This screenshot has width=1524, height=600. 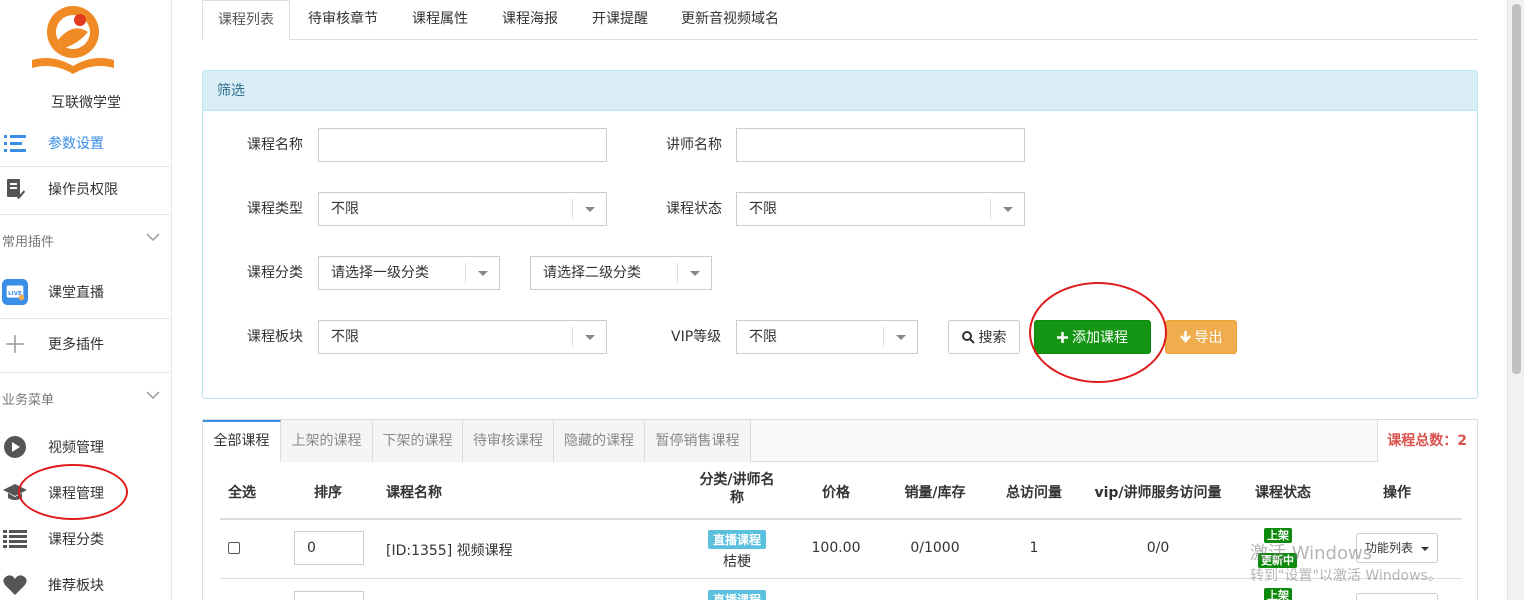 What do you see at coordinates (242, 441) in the screenshot?
I see `tab-all-courses: 全部课程` at bounding box center [242, 441].